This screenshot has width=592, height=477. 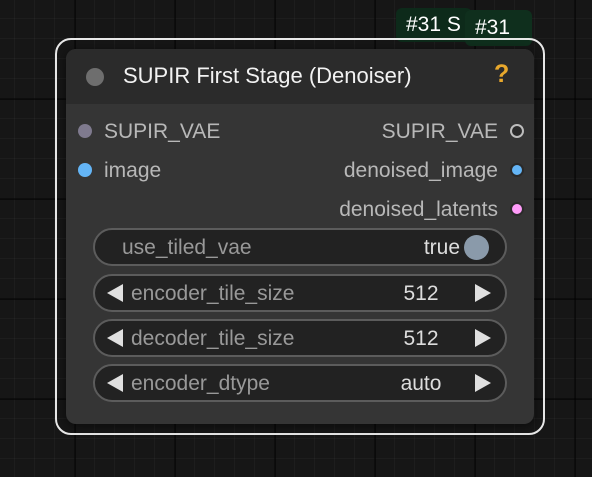 I want to click on output-slot-denoised-image-label: denoised_image, so click(x=420, y=170).